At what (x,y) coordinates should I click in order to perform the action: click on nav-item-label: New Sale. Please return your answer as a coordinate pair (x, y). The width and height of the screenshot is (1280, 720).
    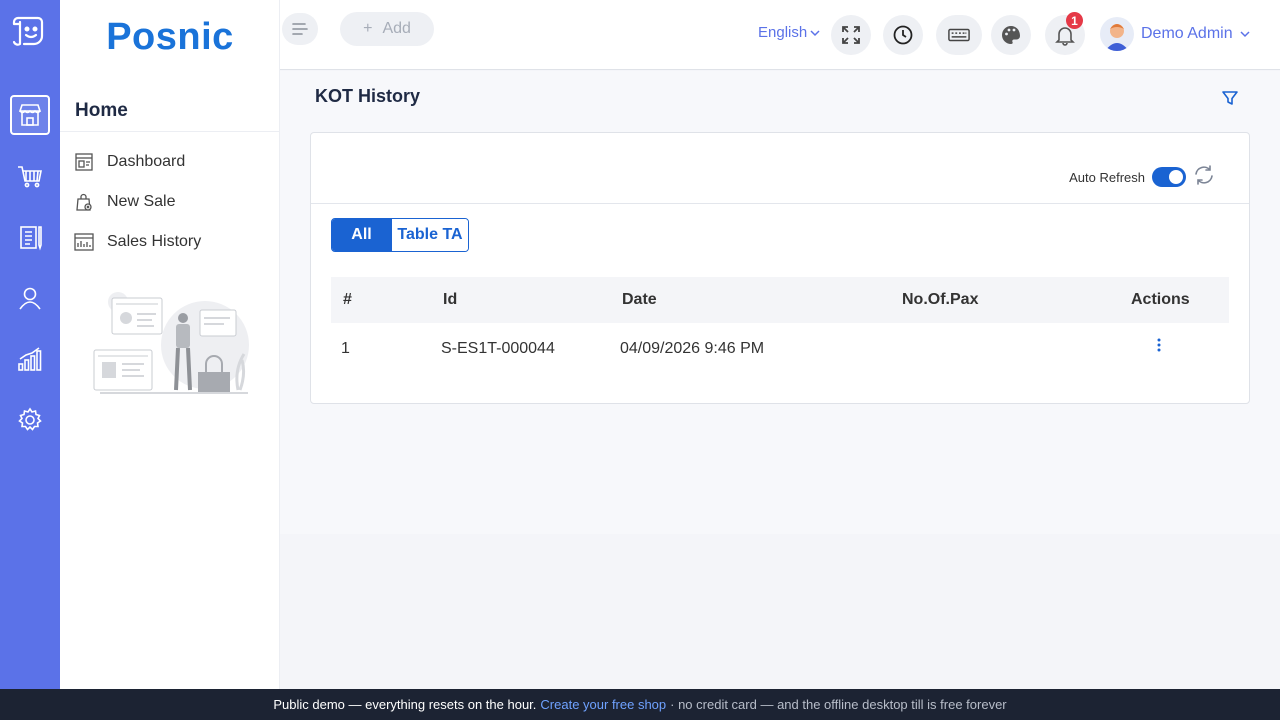
    Looking at the image, I should click on (141, 201).